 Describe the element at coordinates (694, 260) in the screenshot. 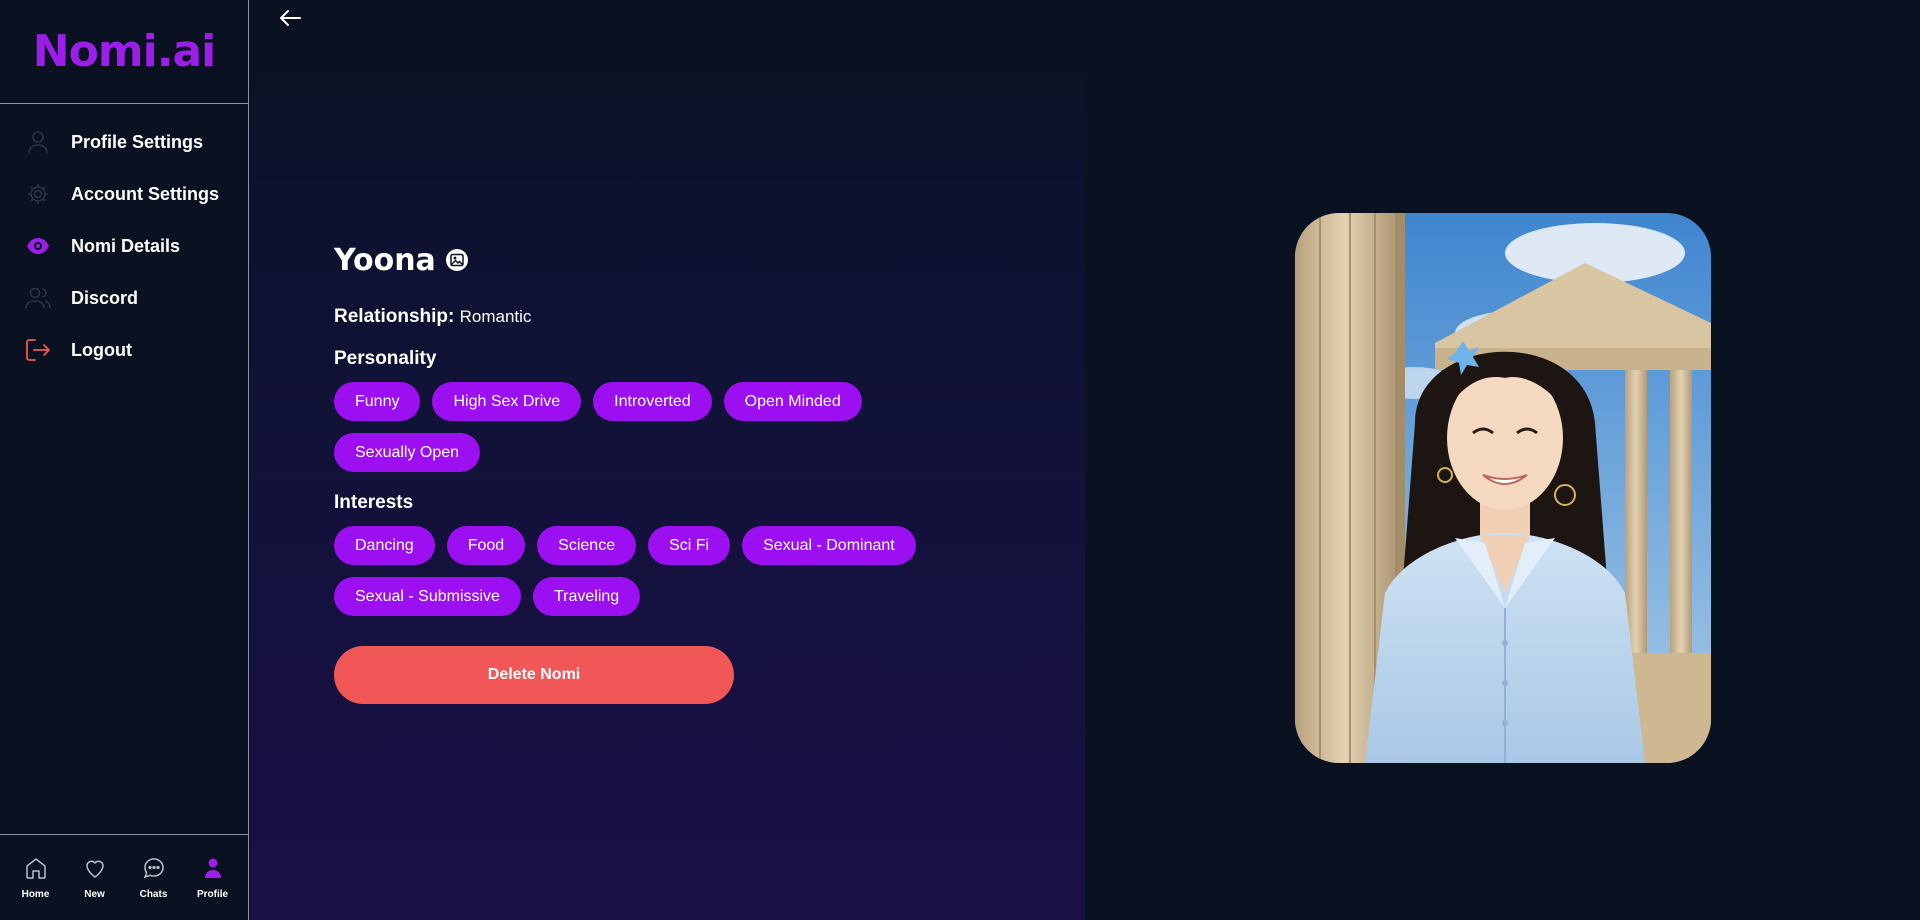

I see `nomi-header: Yoona` at that location.